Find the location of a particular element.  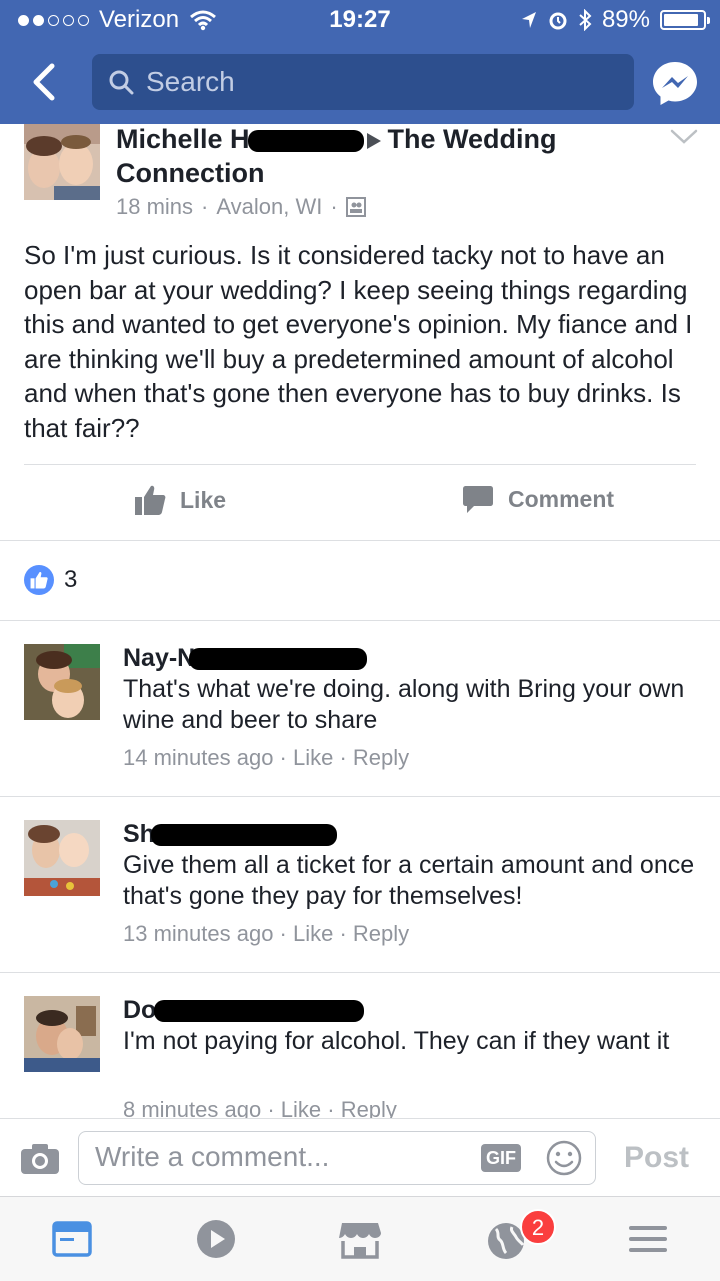

post-meta: 18 mins · Avalon, WI · is located at coordinates (241, 207).